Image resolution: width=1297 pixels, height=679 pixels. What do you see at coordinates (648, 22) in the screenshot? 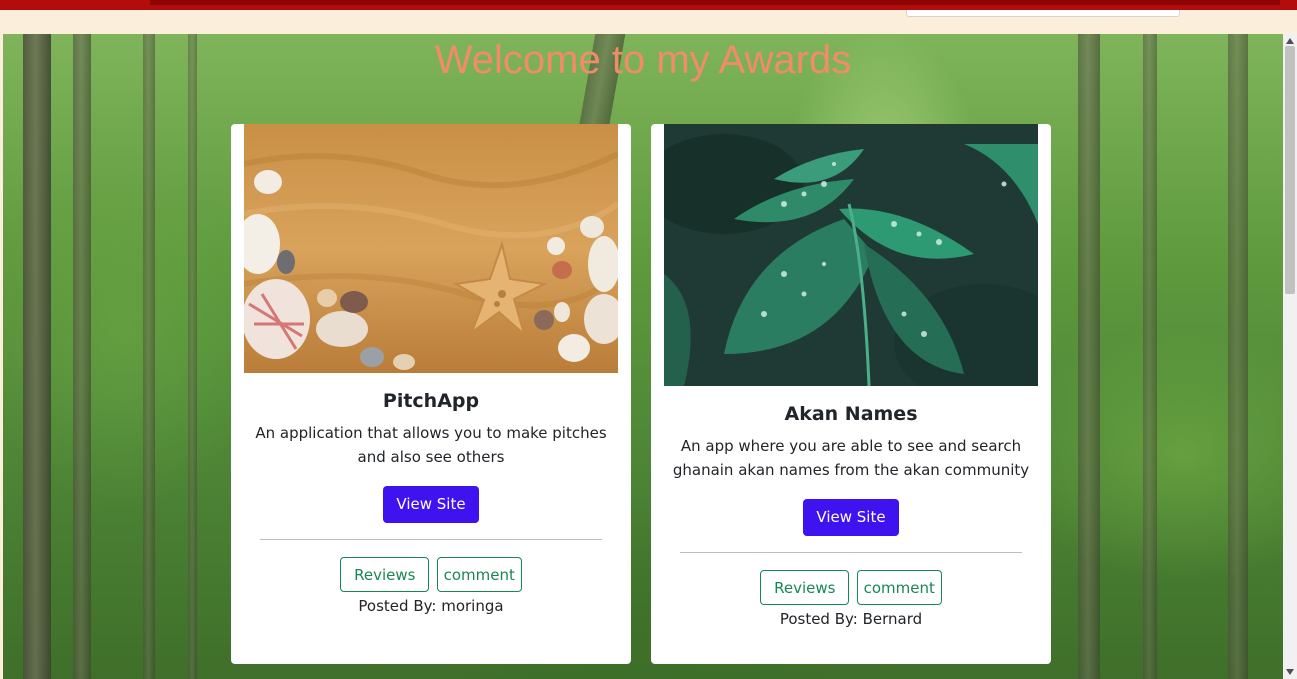
I see `navbar` at bounding box center [648, 22].